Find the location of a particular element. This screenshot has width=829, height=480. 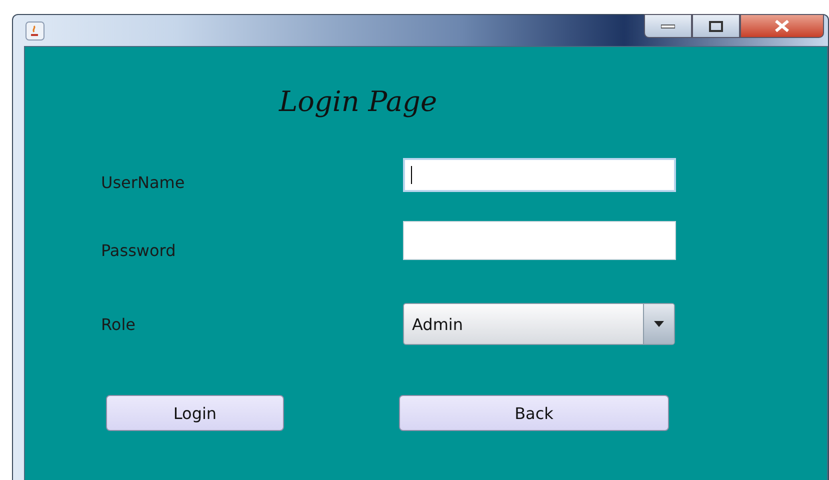

java-cup-icon is located at coordinates (35, 31).